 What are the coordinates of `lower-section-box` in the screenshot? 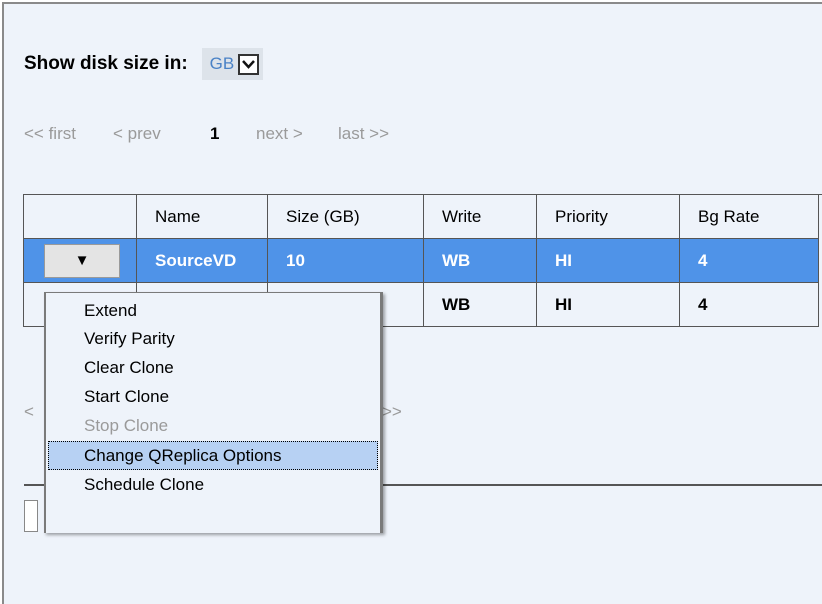 It's located at (31, 516).